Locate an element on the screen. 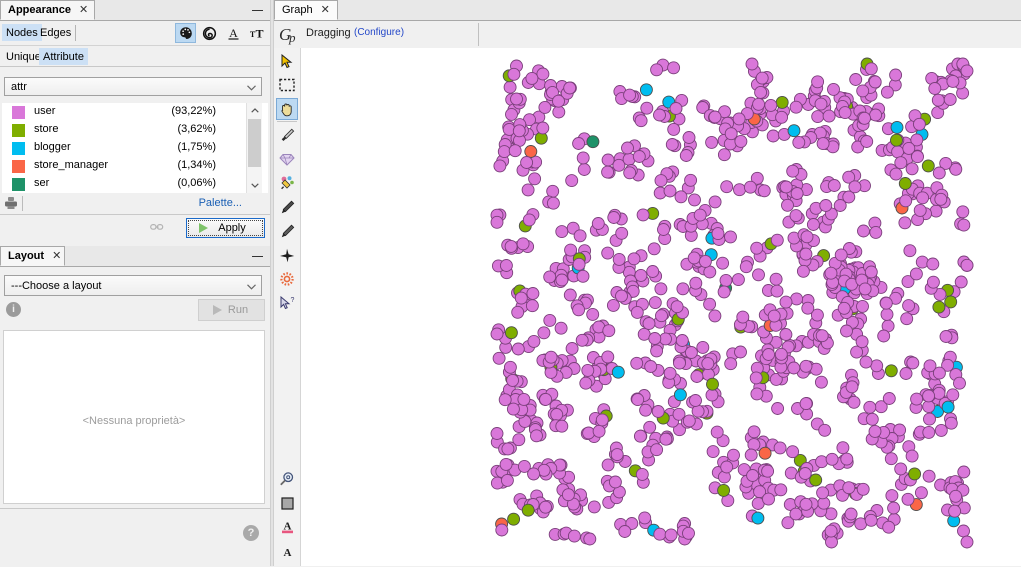  apply-button: Apply is located at coordinates (225, 228).